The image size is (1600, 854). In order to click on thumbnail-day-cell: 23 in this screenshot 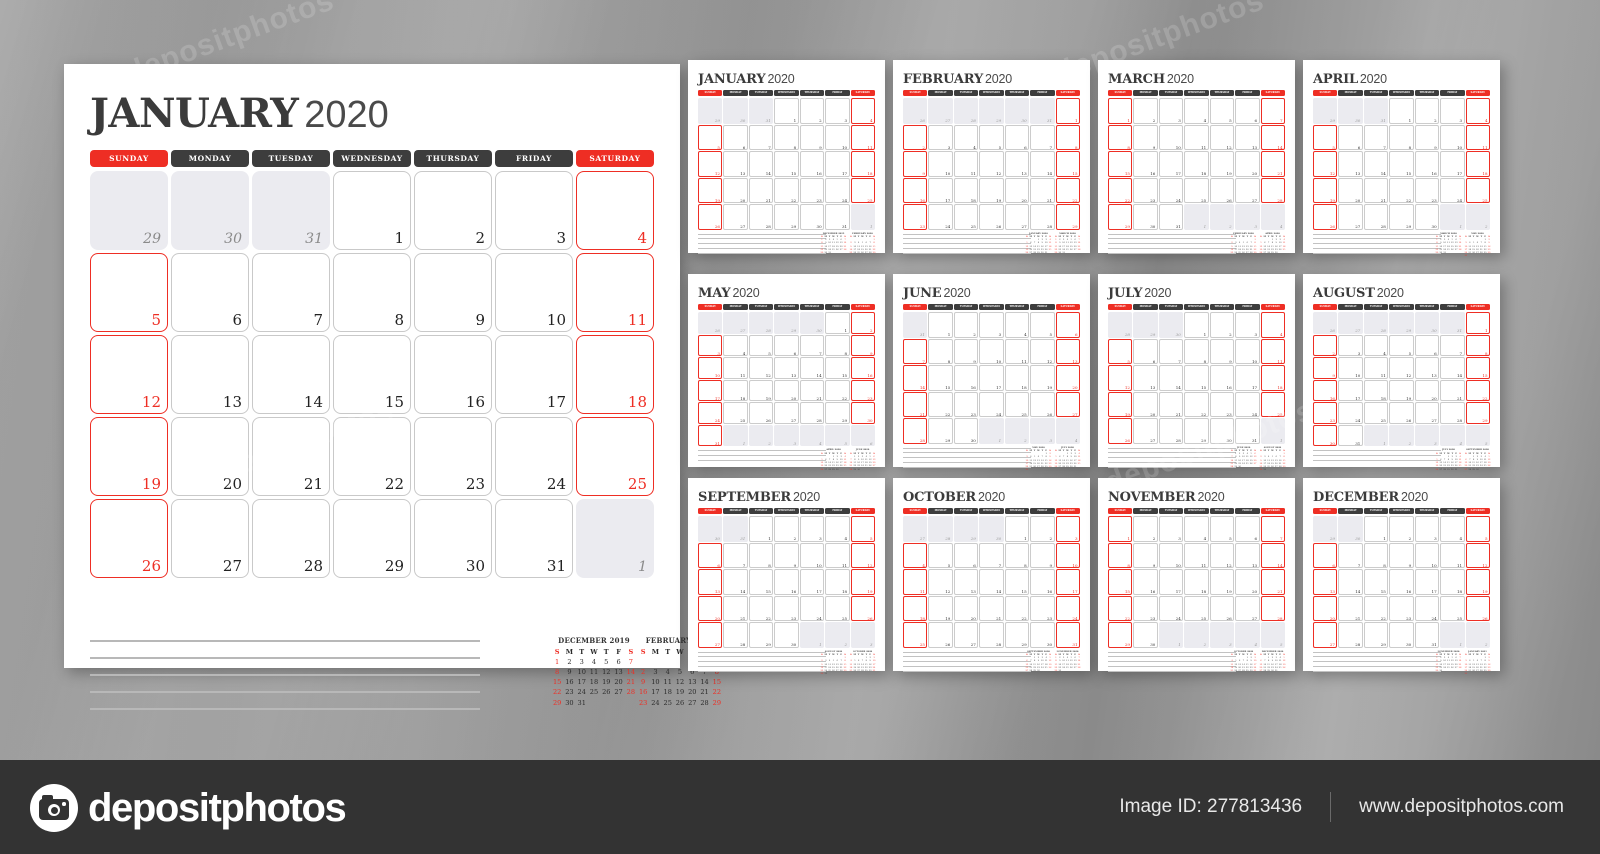, I will do `click(915, 217)`.